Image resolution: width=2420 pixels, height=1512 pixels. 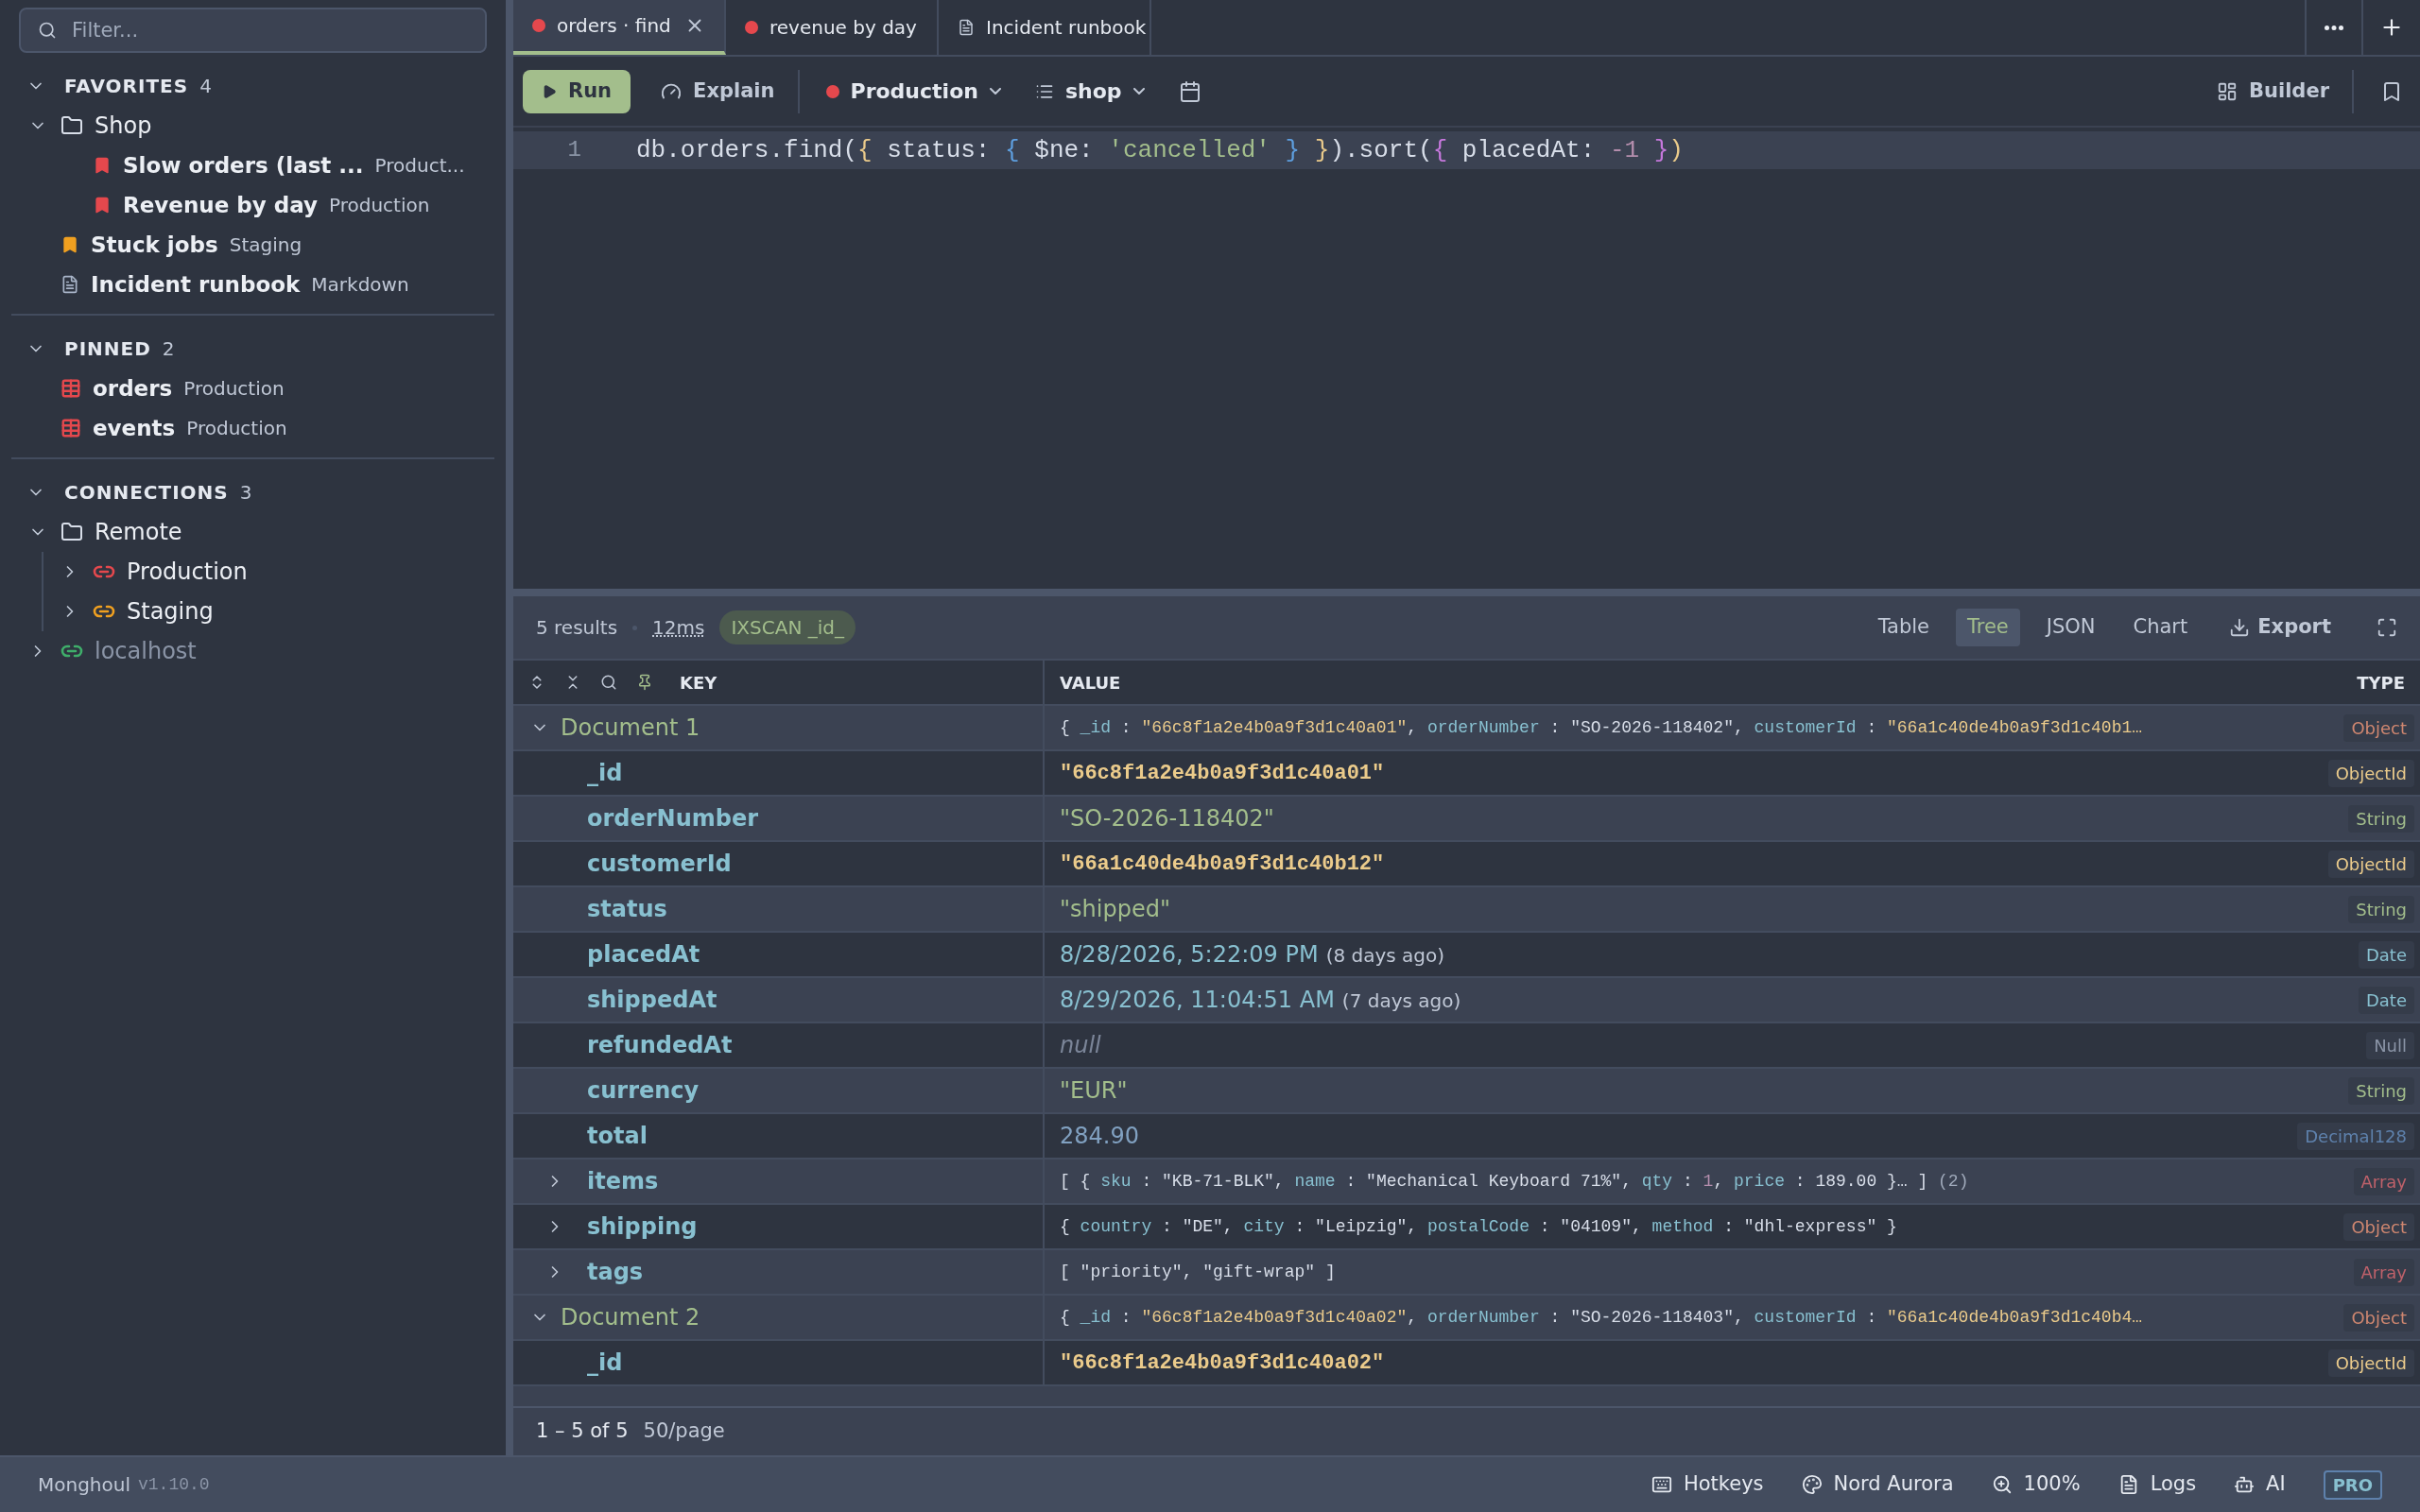 What do you see at coordinates (2070, 627) in the screenshot?
I see `view-tab: JSON` at bounding box center [2070, 627].